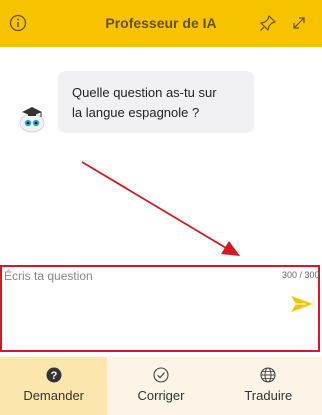 Image resolution: width=322 pixels, height=415 pixels. Describe the element at coordinates (268, 375) in the screenshot. I see `globe-icon` at that location.